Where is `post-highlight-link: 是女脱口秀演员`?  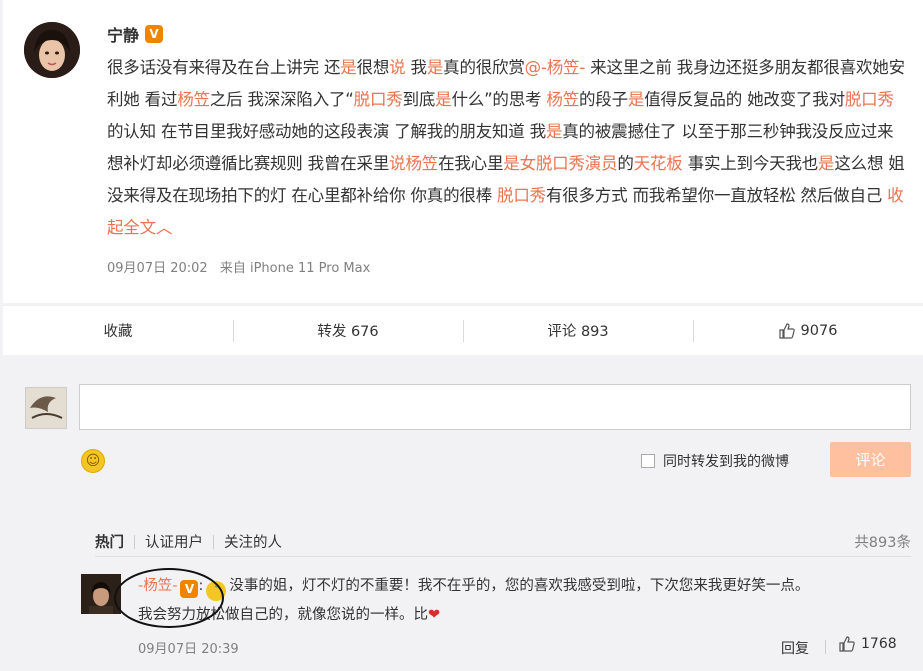
post-highlight-link: 是女脱口秀演员 is located at coordinates (560, 163).